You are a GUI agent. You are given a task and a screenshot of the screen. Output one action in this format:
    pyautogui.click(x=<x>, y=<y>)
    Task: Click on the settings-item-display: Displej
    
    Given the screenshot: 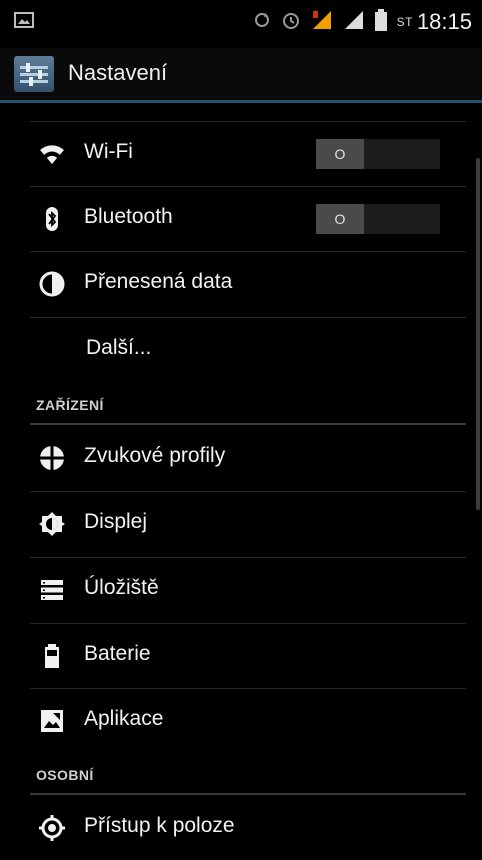 What is the action you would take?
    pyautogui.click(x=248, y=523)
    